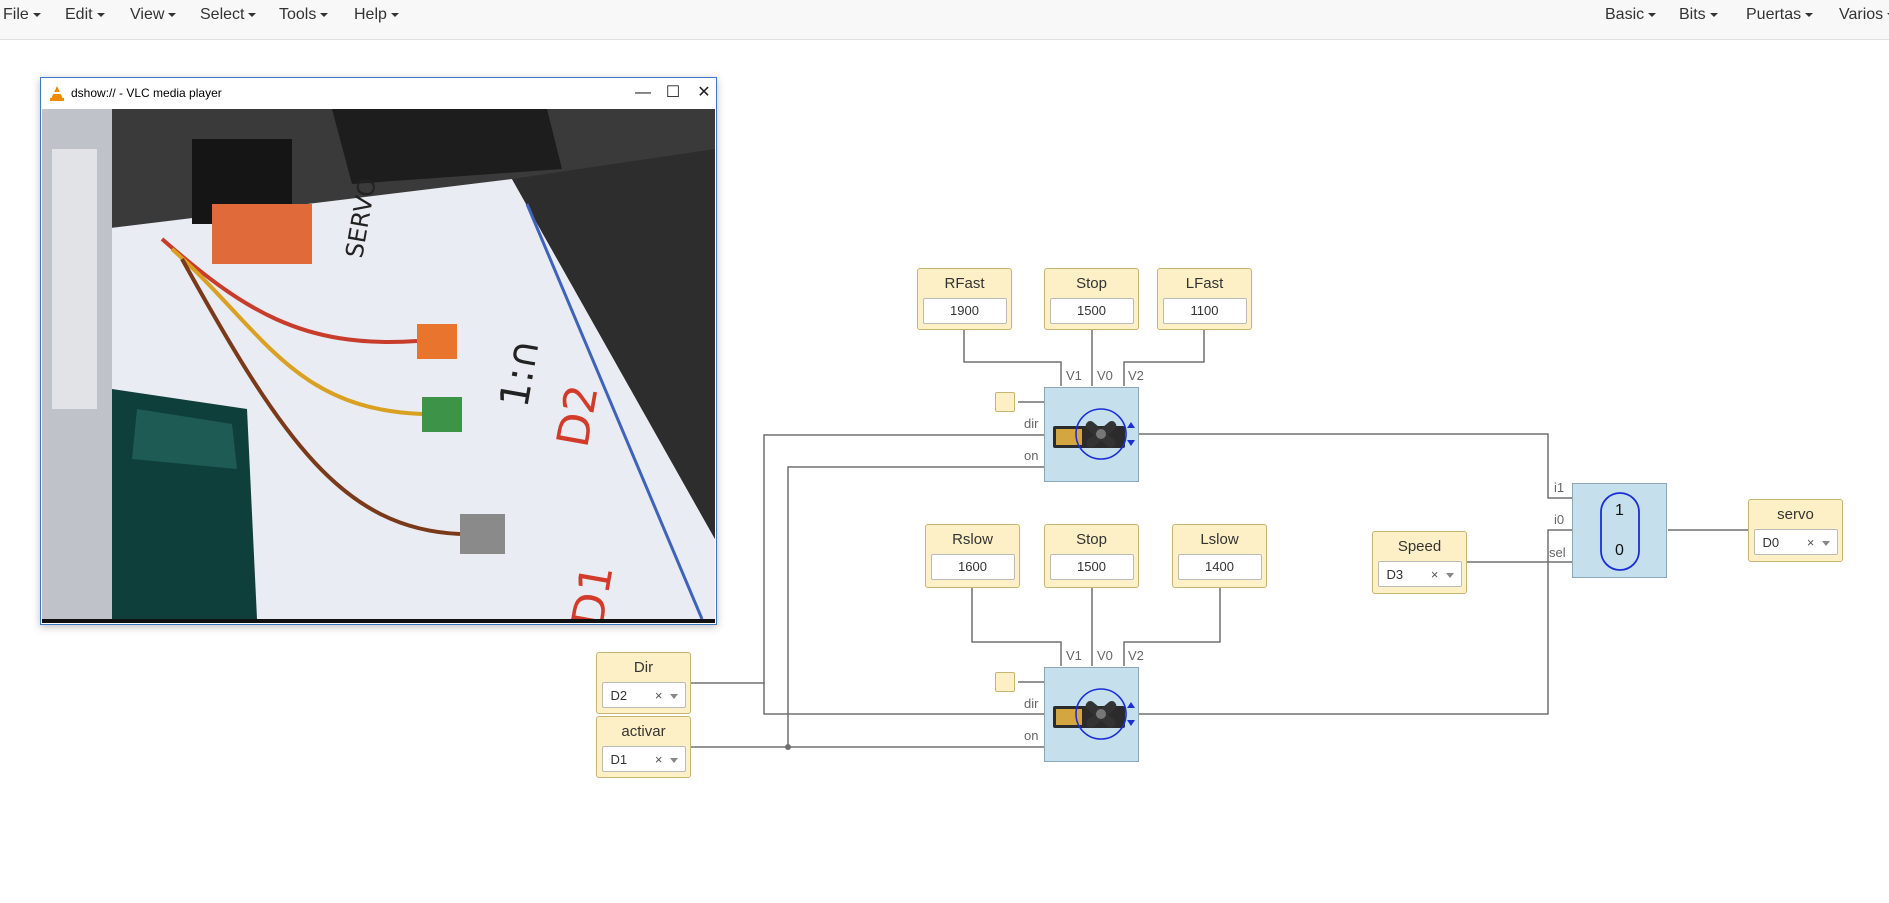 The height and width of the screenshot is (903, 1889). I want to click on multiplexer-symbol, so click(1620, 531).